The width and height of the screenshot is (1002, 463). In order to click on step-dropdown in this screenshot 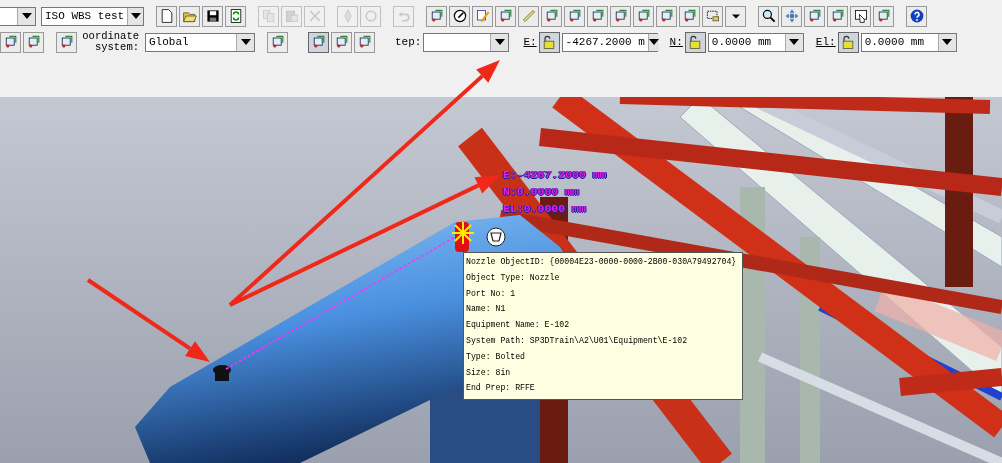, I will do `click(466, 42)`.